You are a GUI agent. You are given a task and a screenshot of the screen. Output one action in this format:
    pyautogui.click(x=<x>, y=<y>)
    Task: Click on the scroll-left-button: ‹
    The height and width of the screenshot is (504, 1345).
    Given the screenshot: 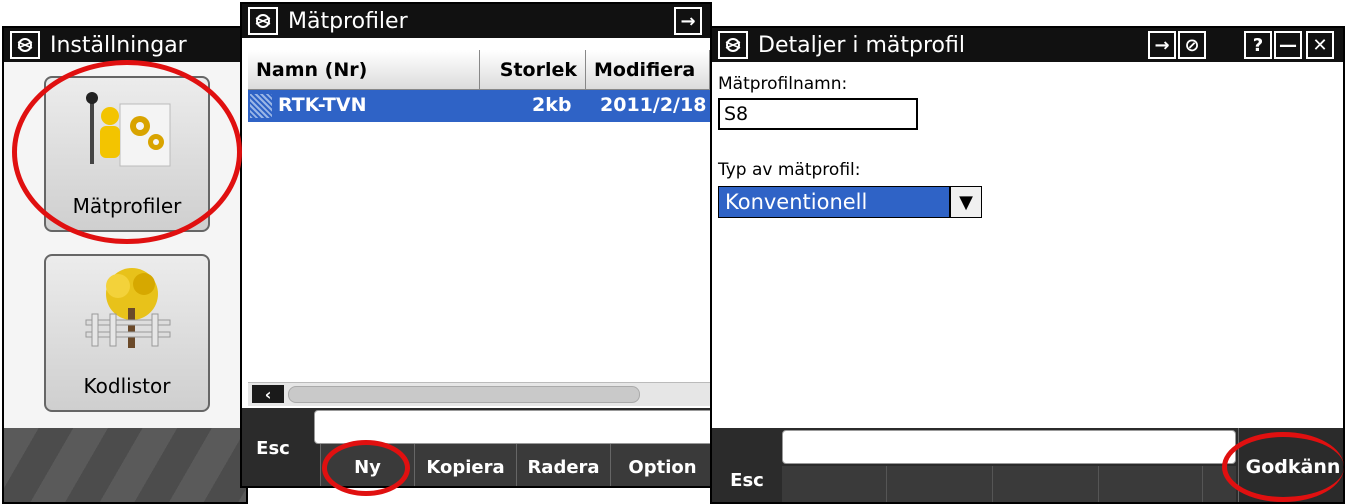 What is the action you would take?
    pyautogui.click(x=268, y=394)
    